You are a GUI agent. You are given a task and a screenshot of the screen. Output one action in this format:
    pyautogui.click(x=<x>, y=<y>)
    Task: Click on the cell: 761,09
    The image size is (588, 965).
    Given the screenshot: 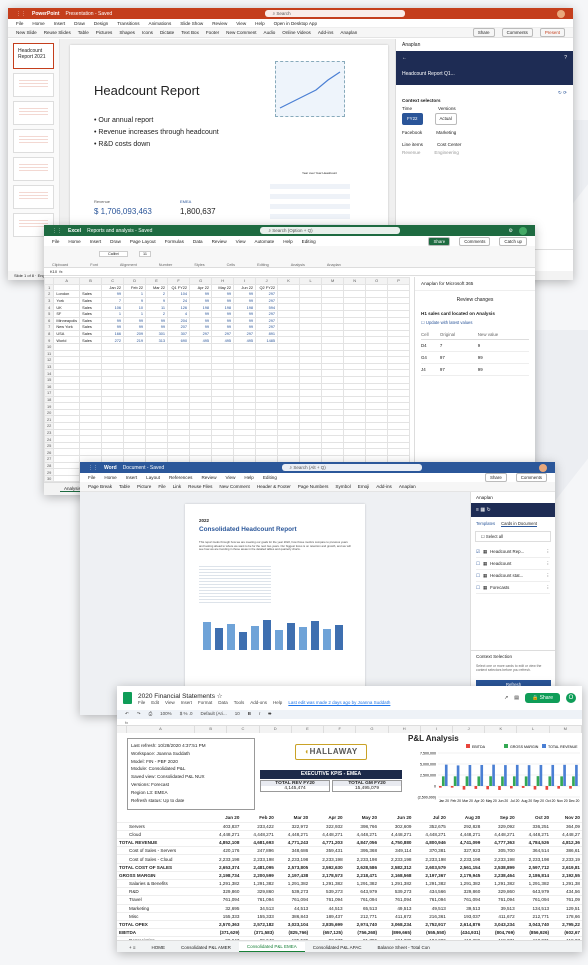 What is the action you would take?
    pyautogui.click(x=566, y=900)
    